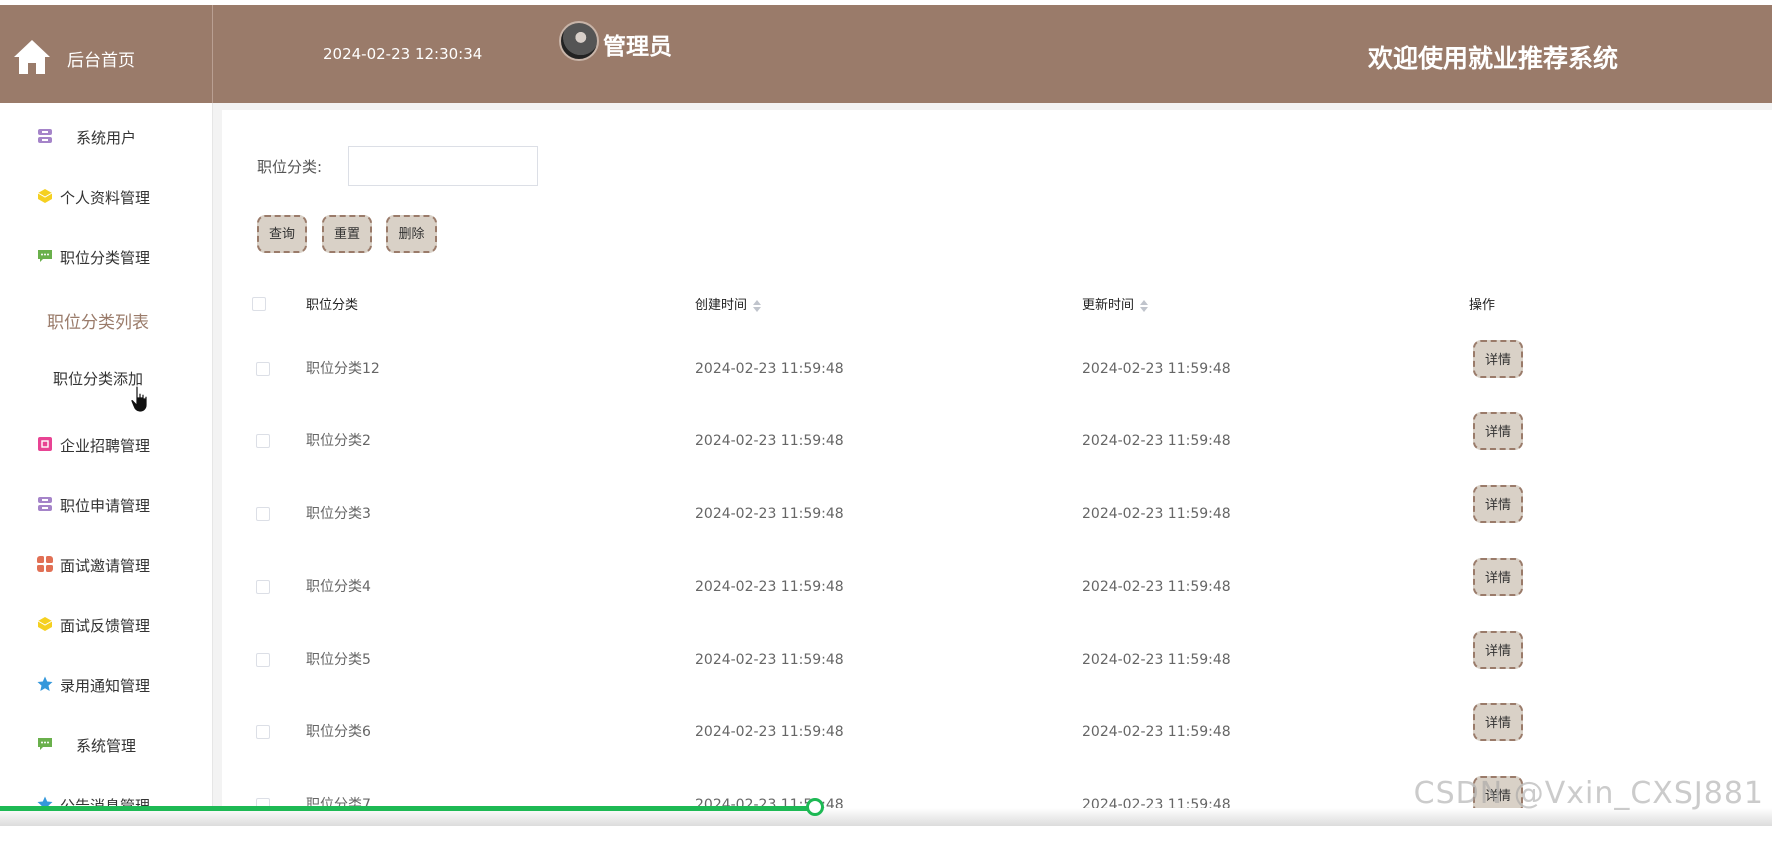  I want to click on column-header-created: 创建时间, so click(728, 303).